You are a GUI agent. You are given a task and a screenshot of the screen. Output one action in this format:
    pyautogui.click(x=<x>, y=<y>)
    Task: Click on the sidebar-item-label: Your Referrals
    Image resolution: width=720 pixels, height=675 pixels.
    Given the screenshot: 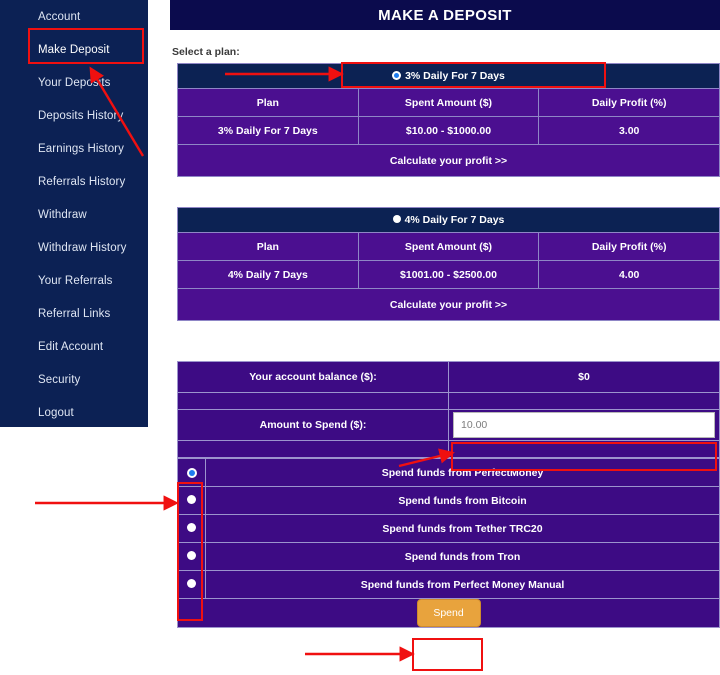 What is the action you would take?
    pyautogui.click(x=75, y=280)
    